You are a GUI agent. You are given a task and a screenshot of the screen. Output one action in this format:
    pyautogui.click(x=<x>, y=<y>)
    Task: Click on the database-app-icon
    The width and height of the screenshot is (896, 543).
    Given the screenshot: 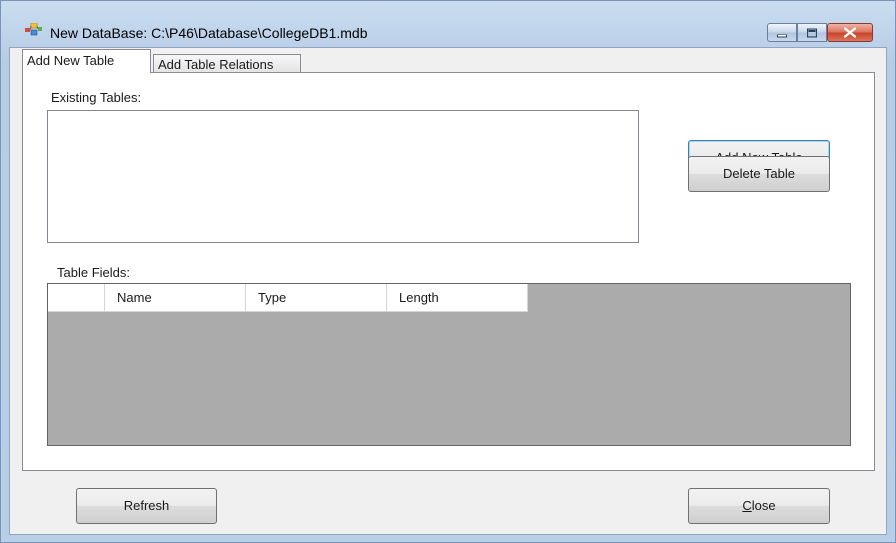 What is the action you would take?
    pyautogui.click(x=33, y=29)
    